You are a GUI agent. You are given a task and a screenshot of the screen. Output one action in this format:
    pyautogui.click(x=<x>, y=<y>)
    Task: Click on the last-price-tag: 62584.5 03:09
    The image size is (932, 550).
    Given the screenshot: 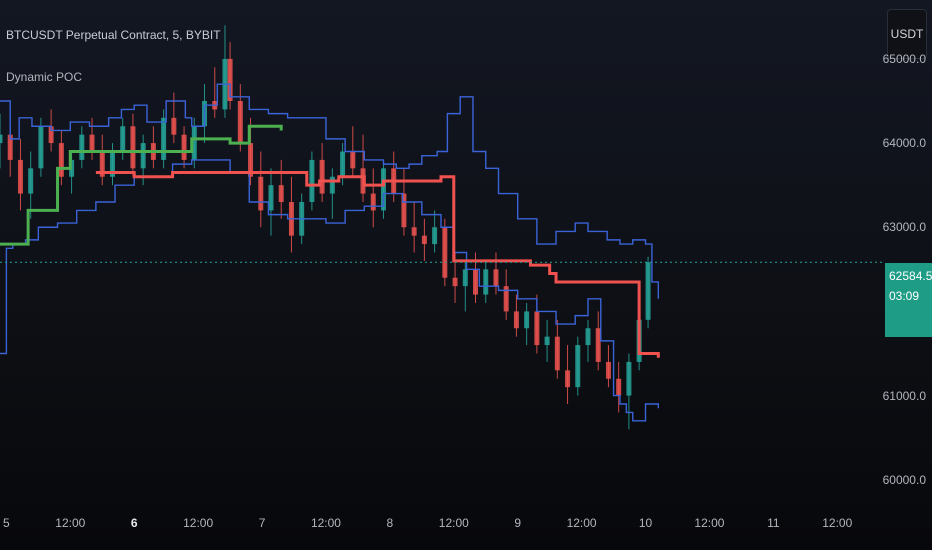 What is the action you would take?
    pyautogui.click(x=908, y=300)
    